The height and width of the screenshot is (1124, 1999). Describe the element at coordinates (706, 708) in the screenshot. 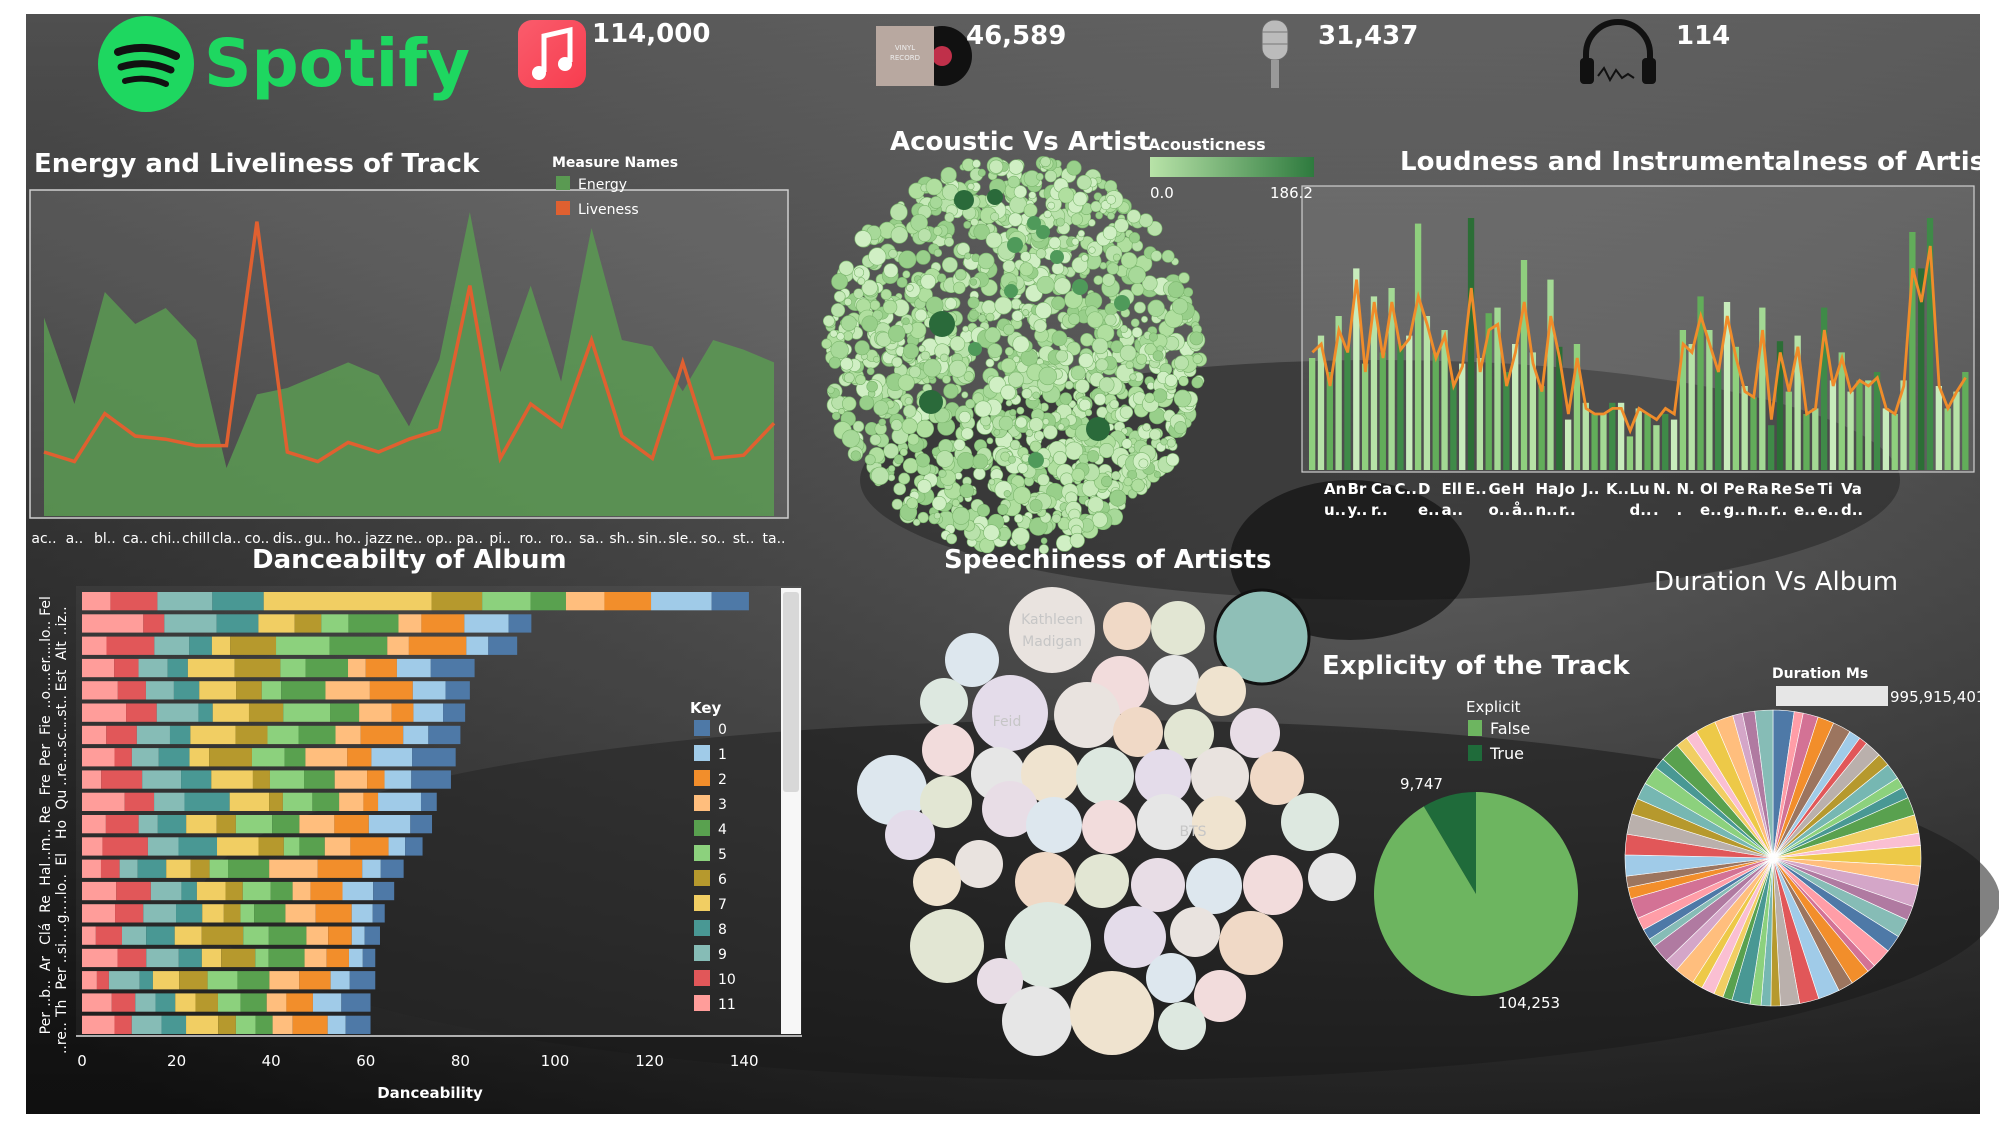

I see `legend-title: Key` at that location.